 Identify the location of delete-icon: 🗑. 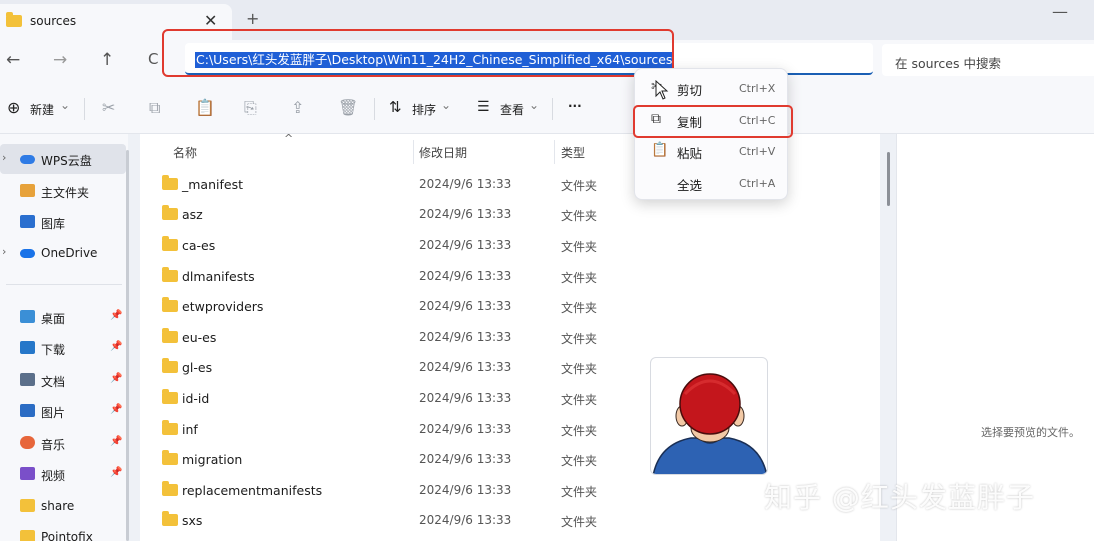
(348, 107).